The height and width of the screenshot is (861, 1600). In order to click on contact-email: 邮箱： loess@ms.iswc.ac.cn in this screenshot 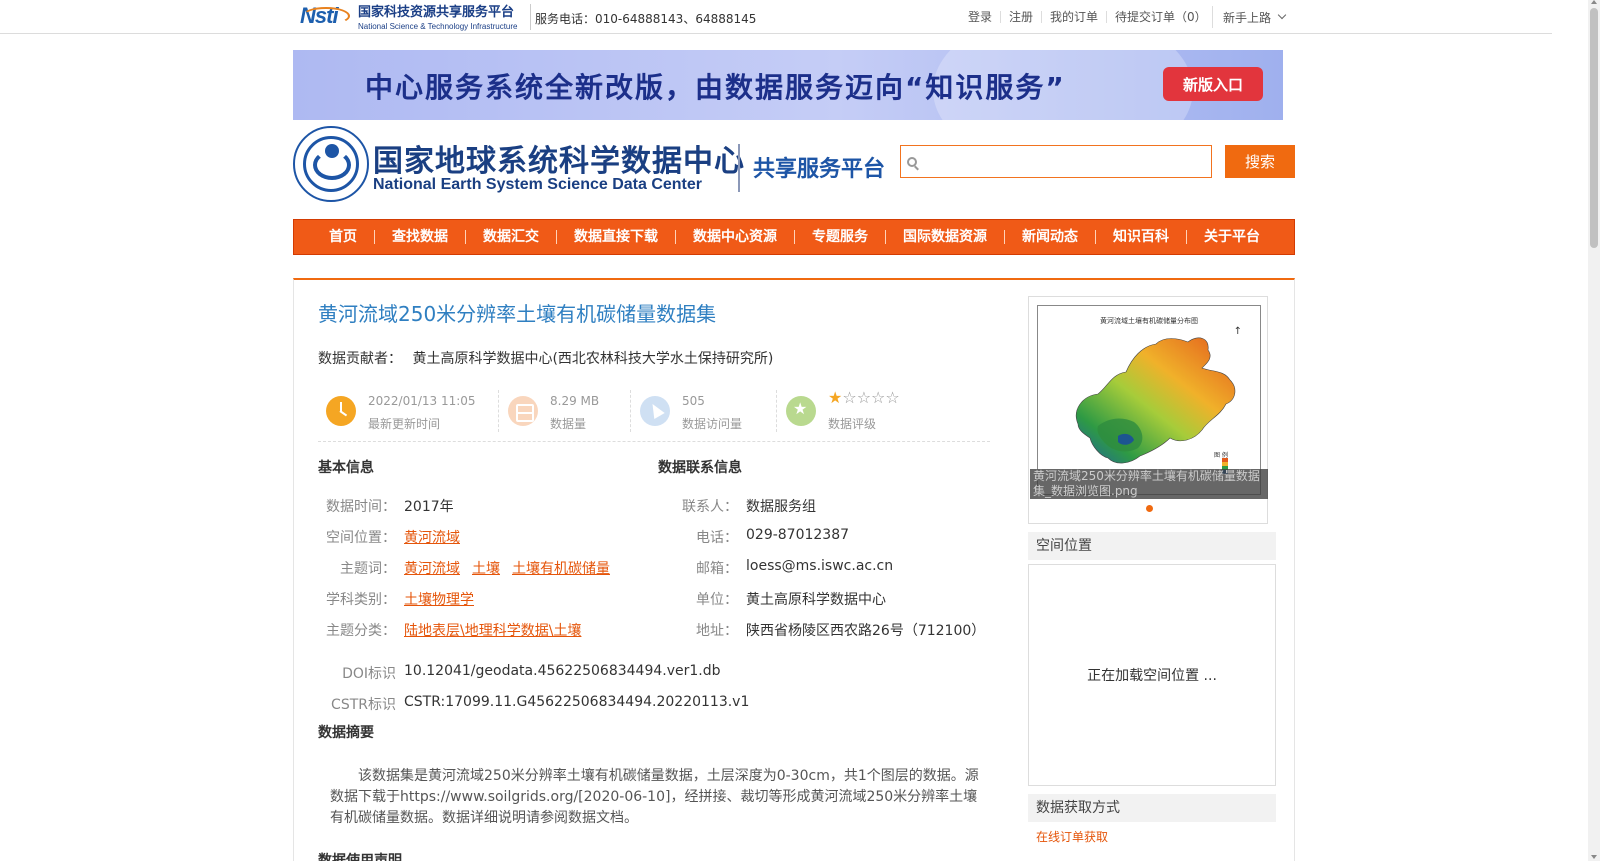, I will do `click(776, 568)`.